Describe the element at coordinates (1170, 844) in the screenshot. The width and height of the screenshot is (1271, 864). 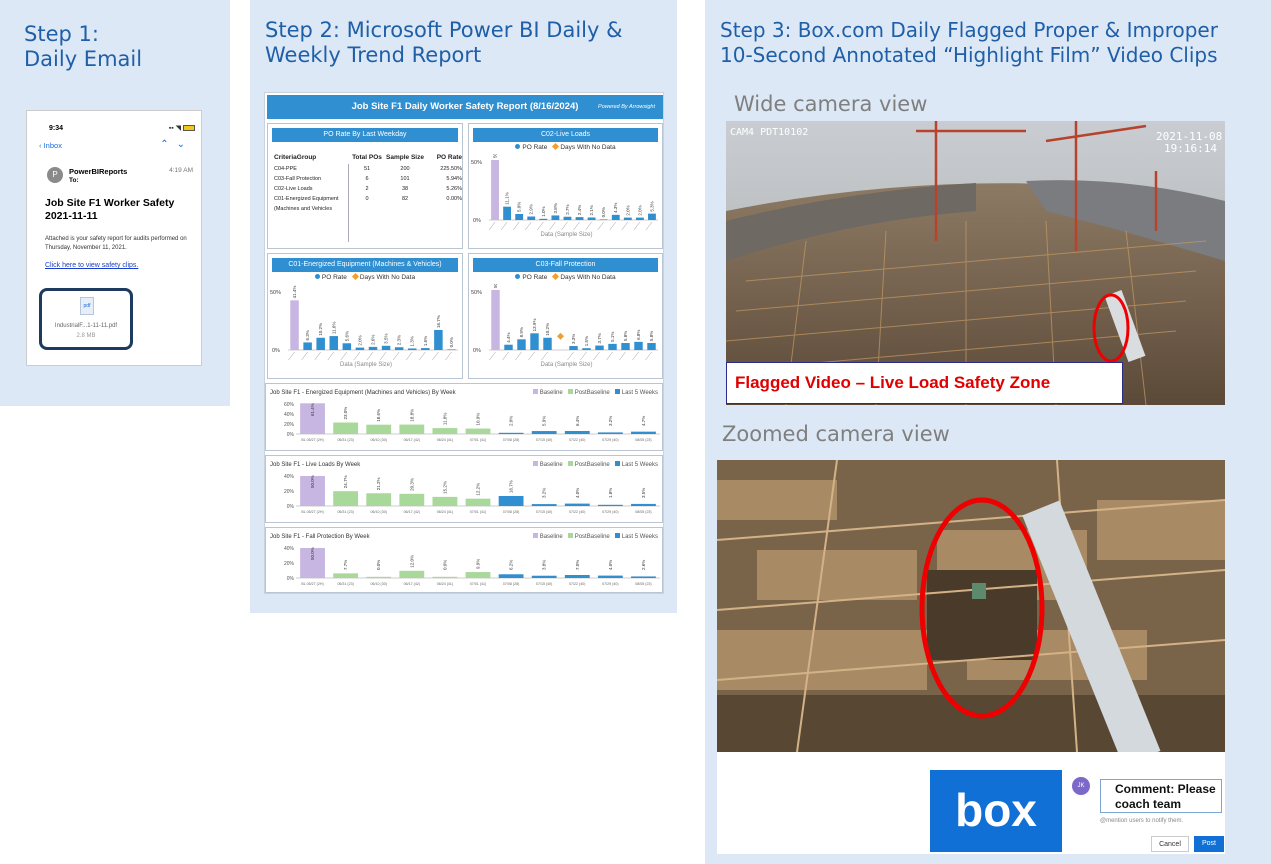
I see `cancel-button: Cancel` at that location.